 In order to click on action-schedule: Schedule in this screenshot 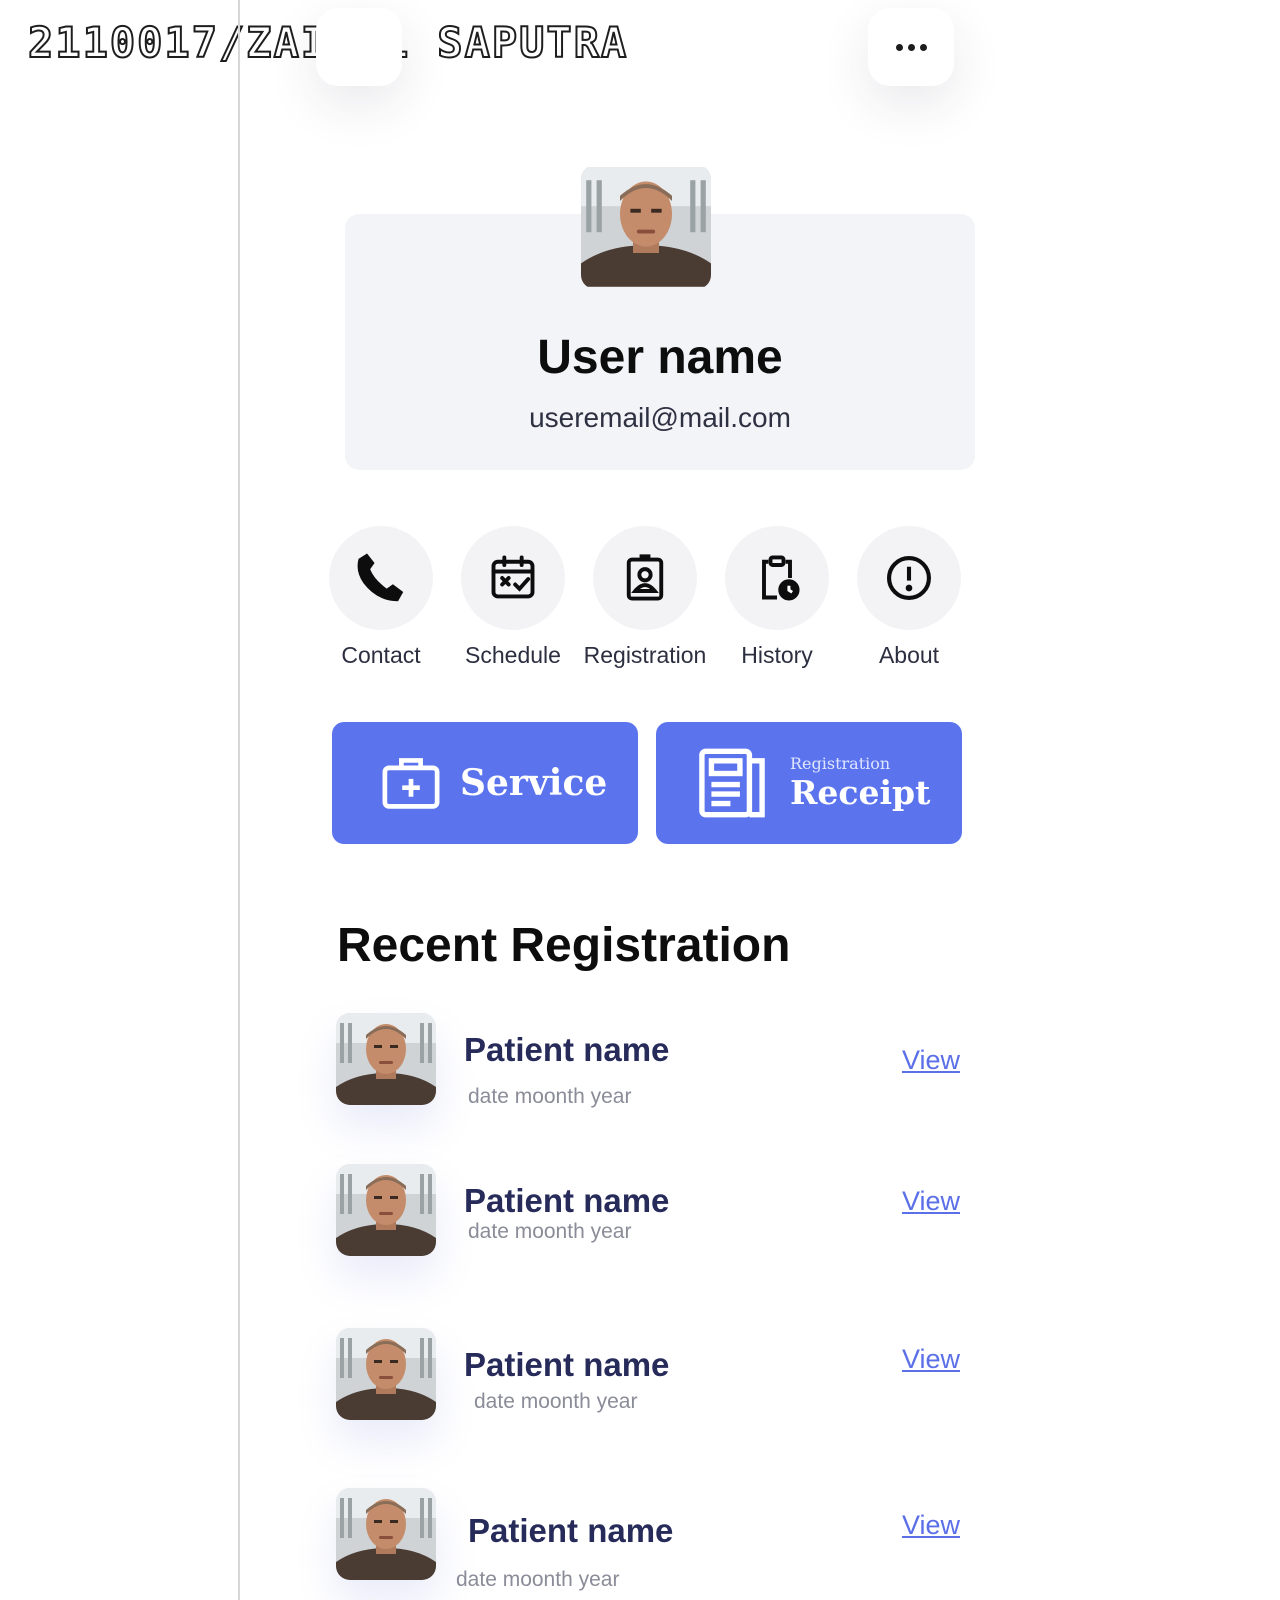, I will do `click(513, 597)`.